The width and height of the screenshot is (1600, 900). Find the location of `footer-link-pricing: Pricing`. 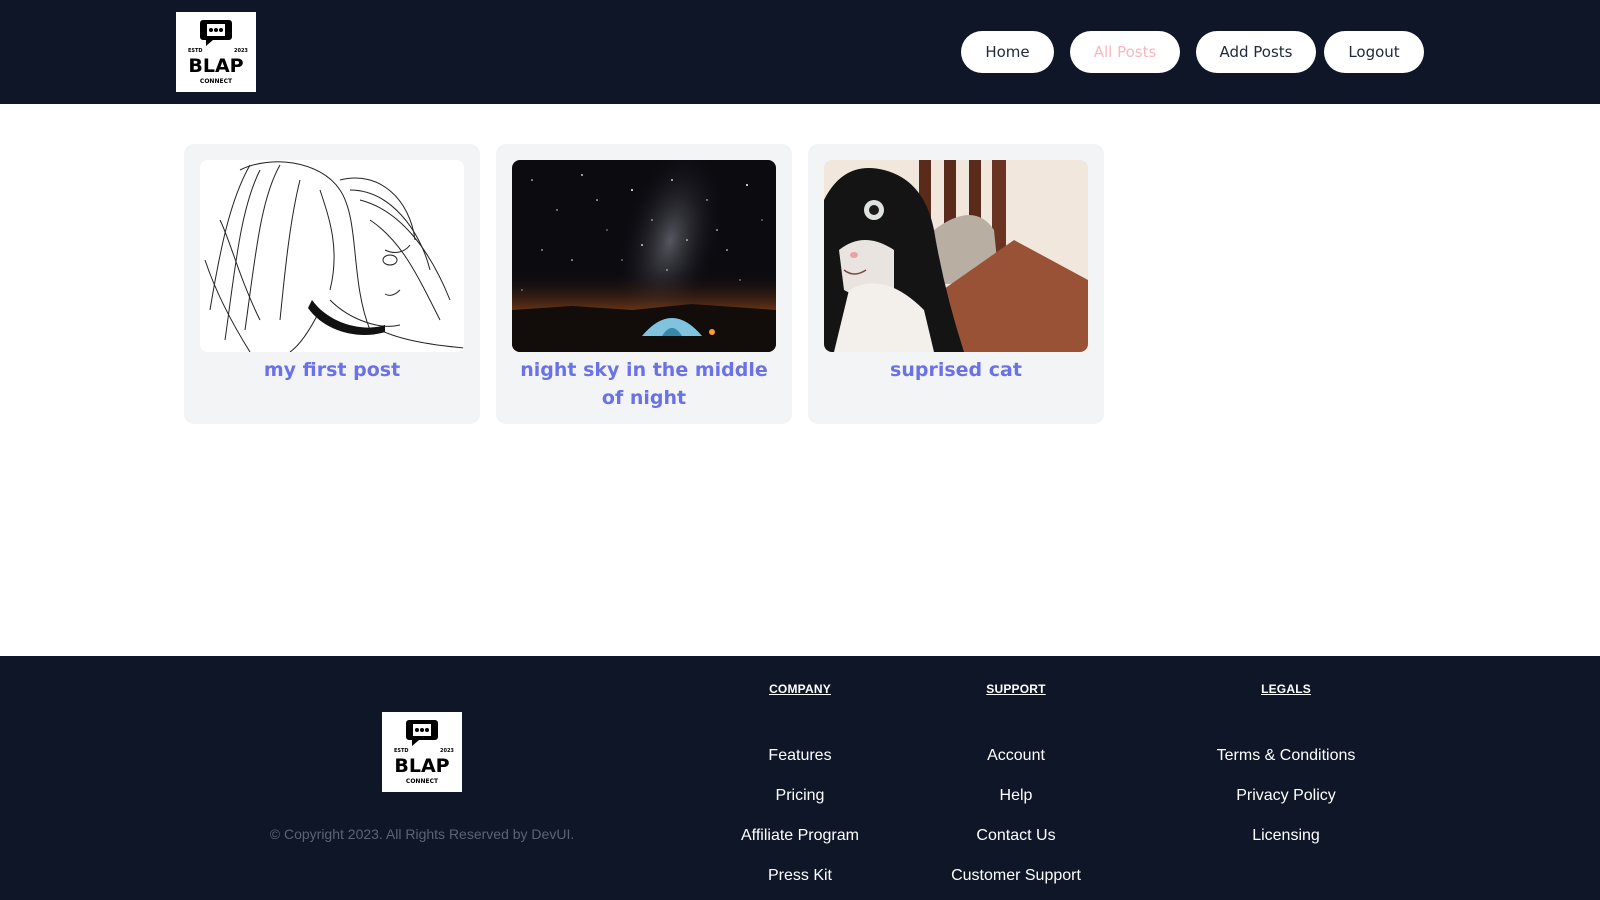

footer-link-pricing: Pricing is located at coordinates (800, 796).